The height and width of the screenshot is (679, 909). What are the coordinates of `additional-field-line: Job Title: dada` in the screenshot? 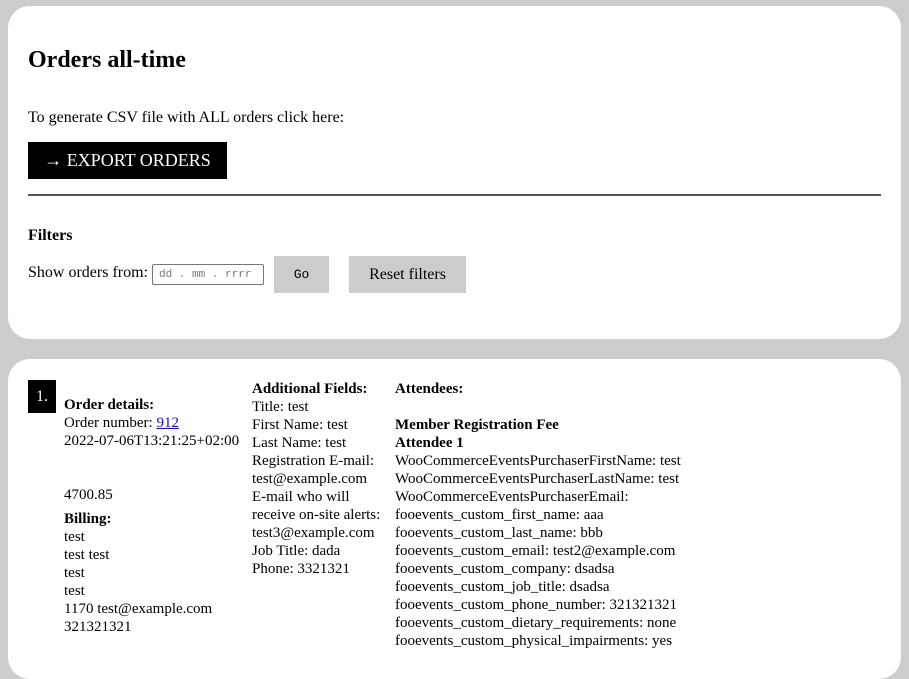 It's located at (296, 551).